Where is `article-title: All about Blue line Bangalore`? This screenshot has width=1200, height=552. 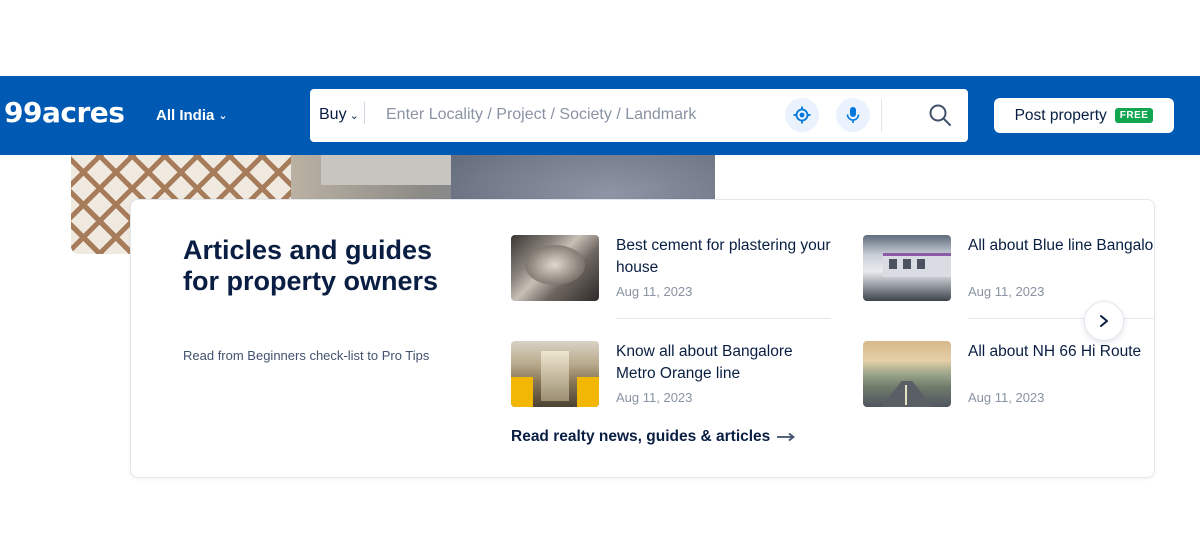
article-title: All about Blue line Bangalore is located at coordinates (1061, 245).